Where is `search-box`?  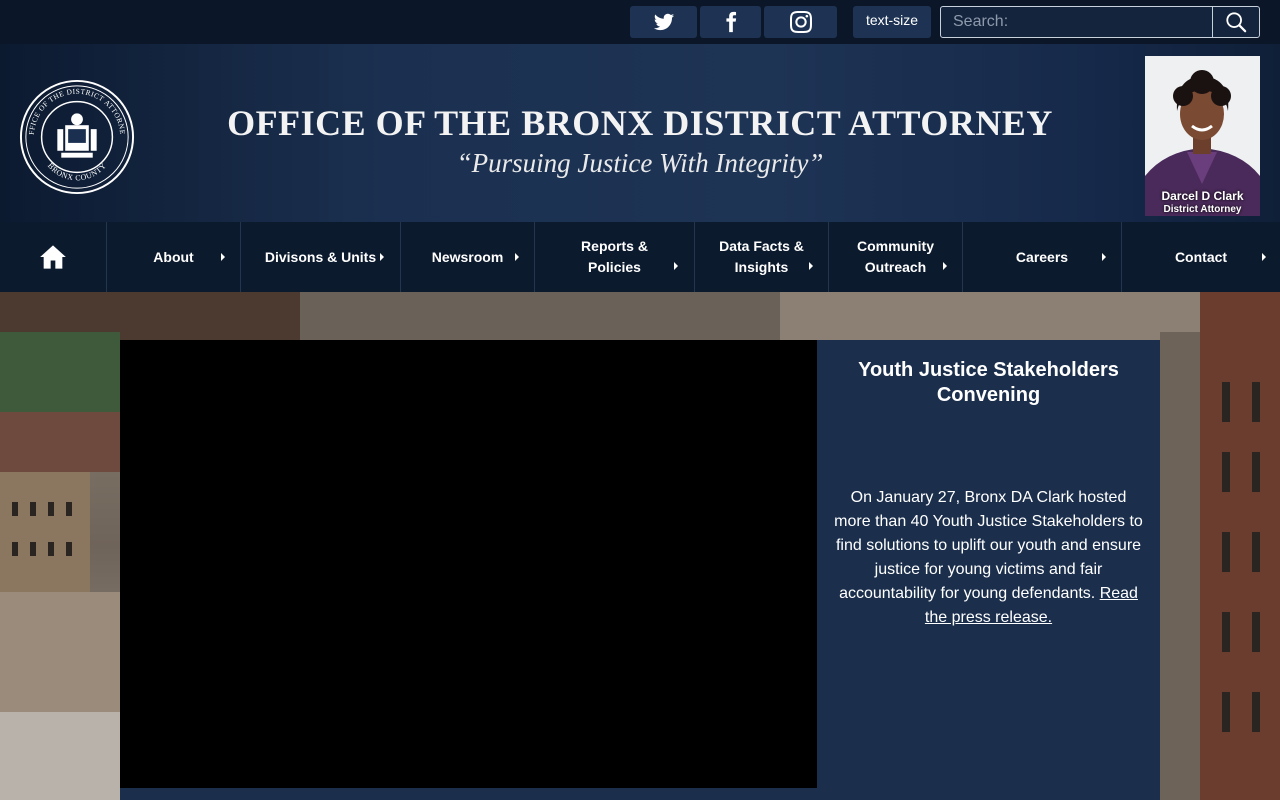
search-box is located at coordinates (1100, 22).